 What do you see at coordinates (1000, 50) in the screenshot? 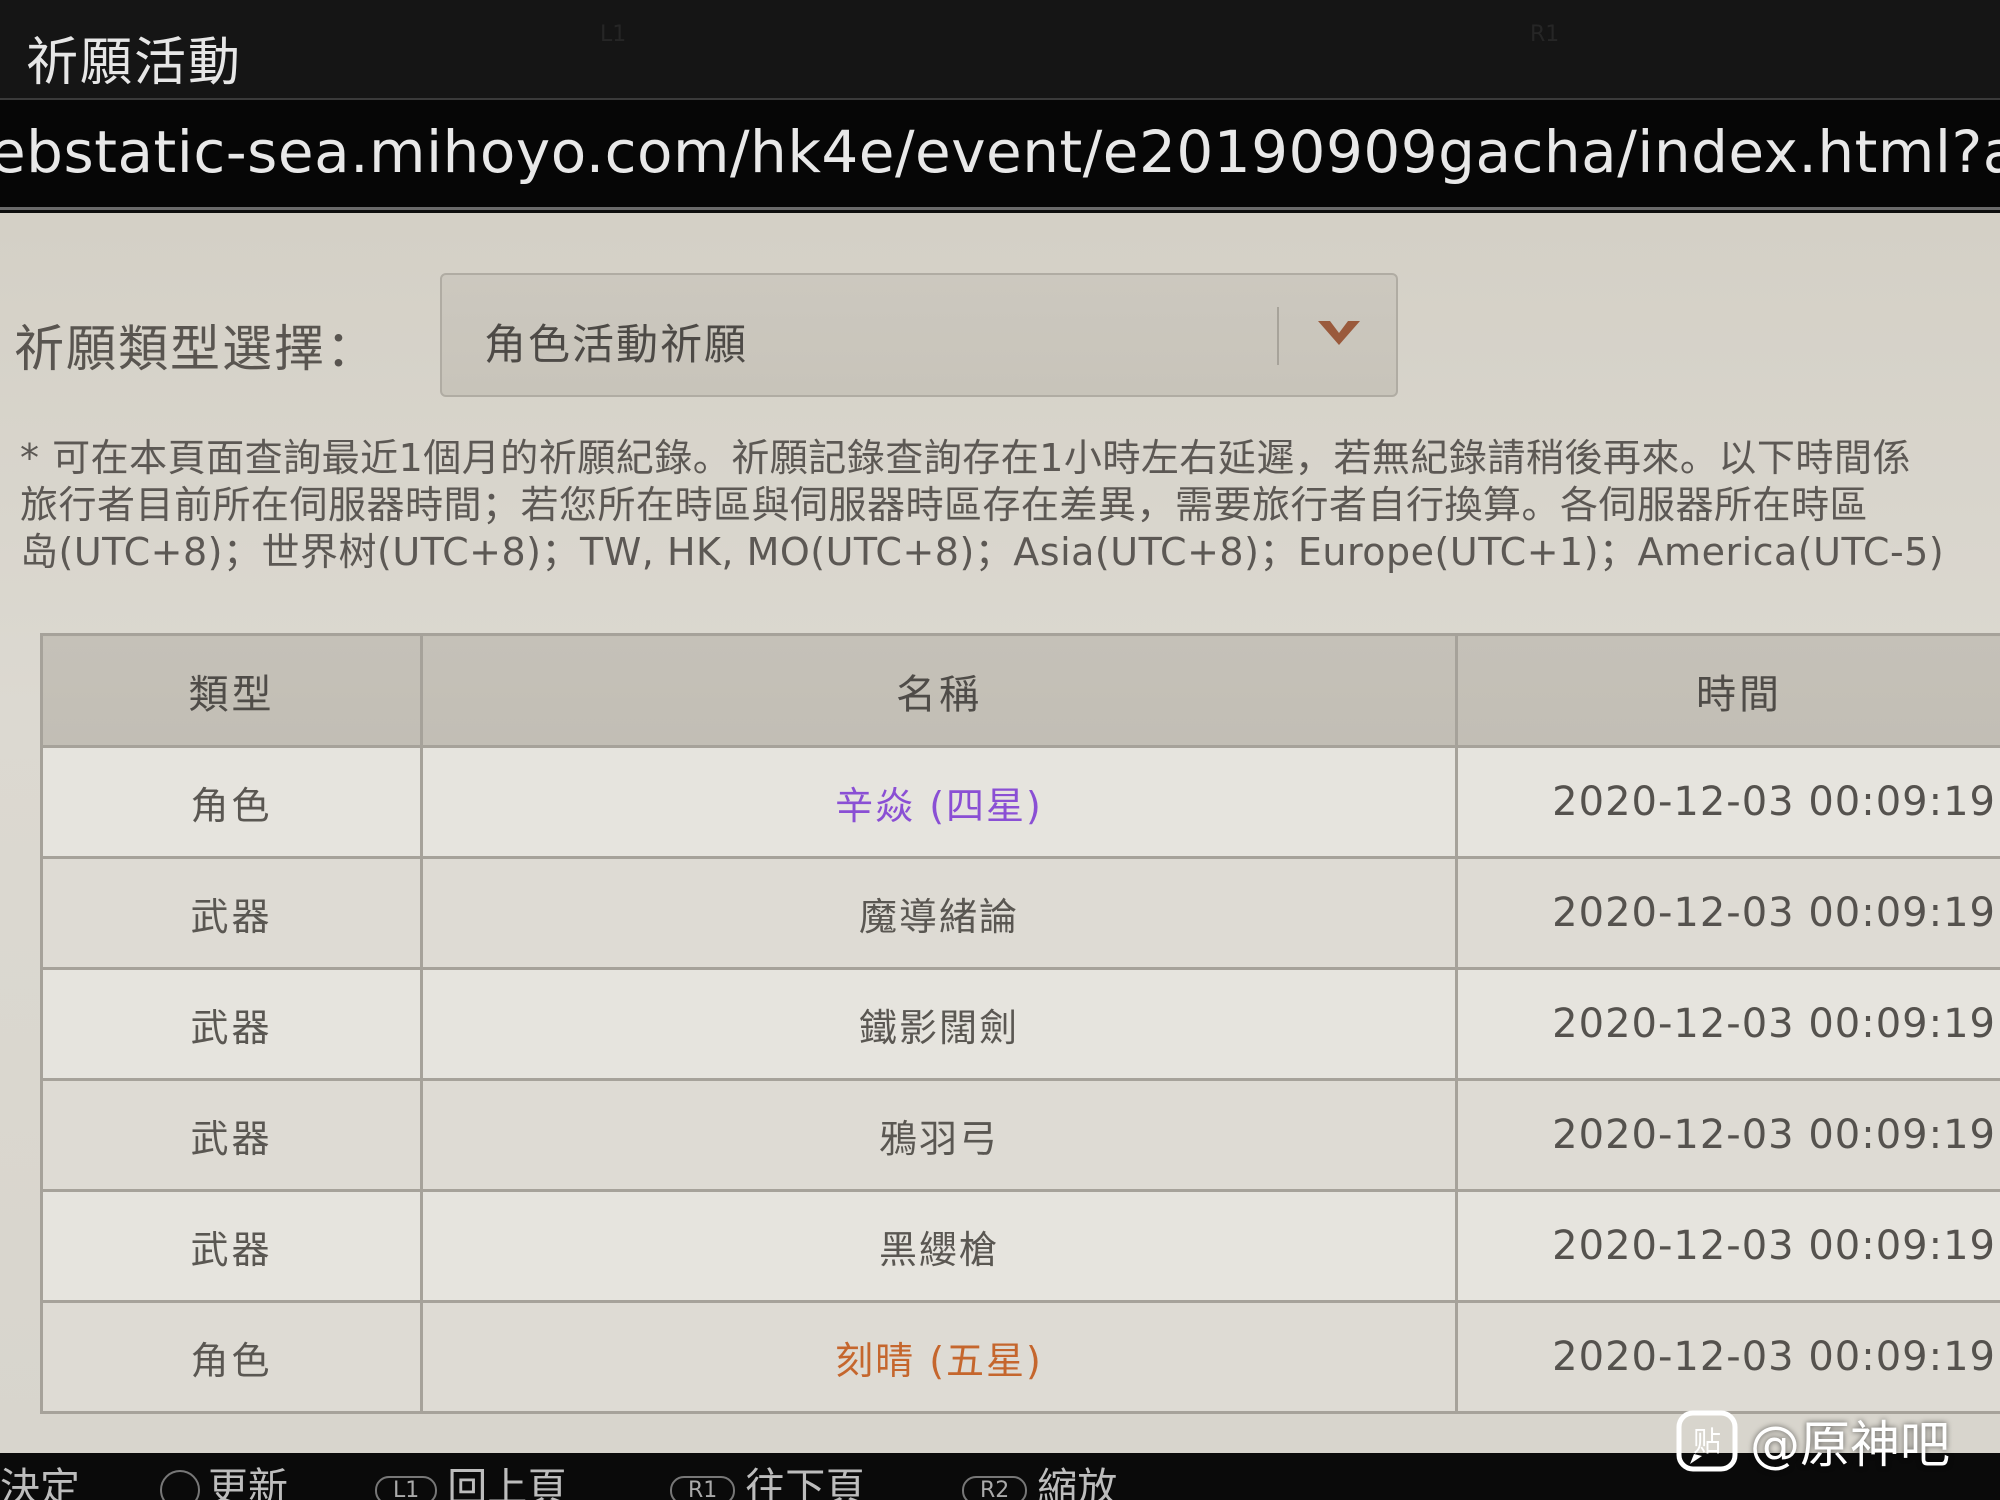
I see `title-bar: 祈願活動 L1 R1` at bounding box center [1000, 50].